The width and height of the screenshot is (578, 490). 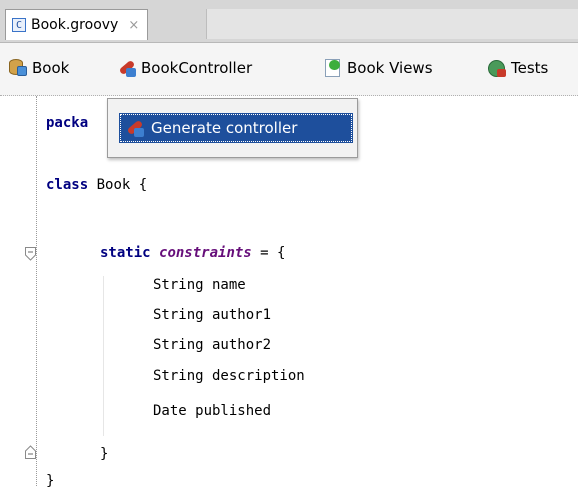 I want to click on tab-book-groovy: C Book.groovy ×, so click(x=77, y=24).